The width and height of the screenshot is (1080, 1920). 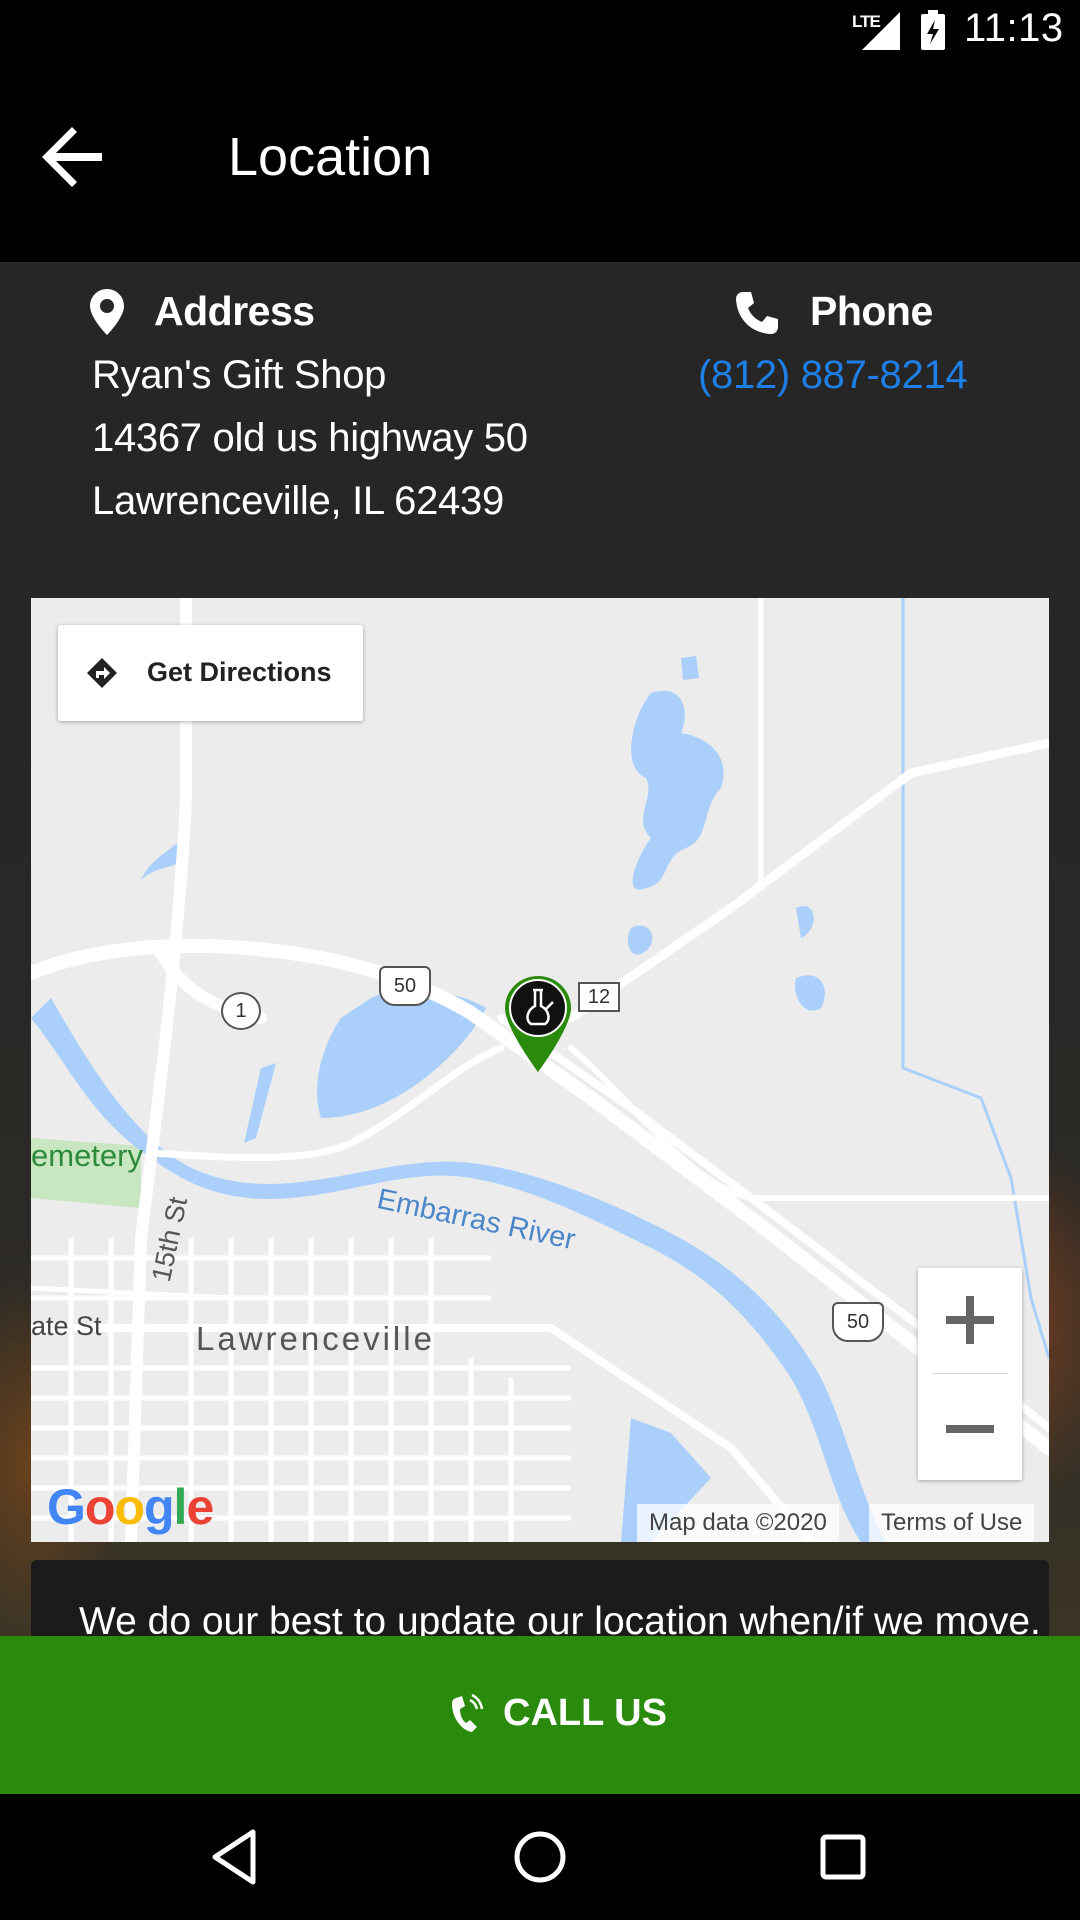 I want to click on address-heading: Address, so click(x=234, y=311).